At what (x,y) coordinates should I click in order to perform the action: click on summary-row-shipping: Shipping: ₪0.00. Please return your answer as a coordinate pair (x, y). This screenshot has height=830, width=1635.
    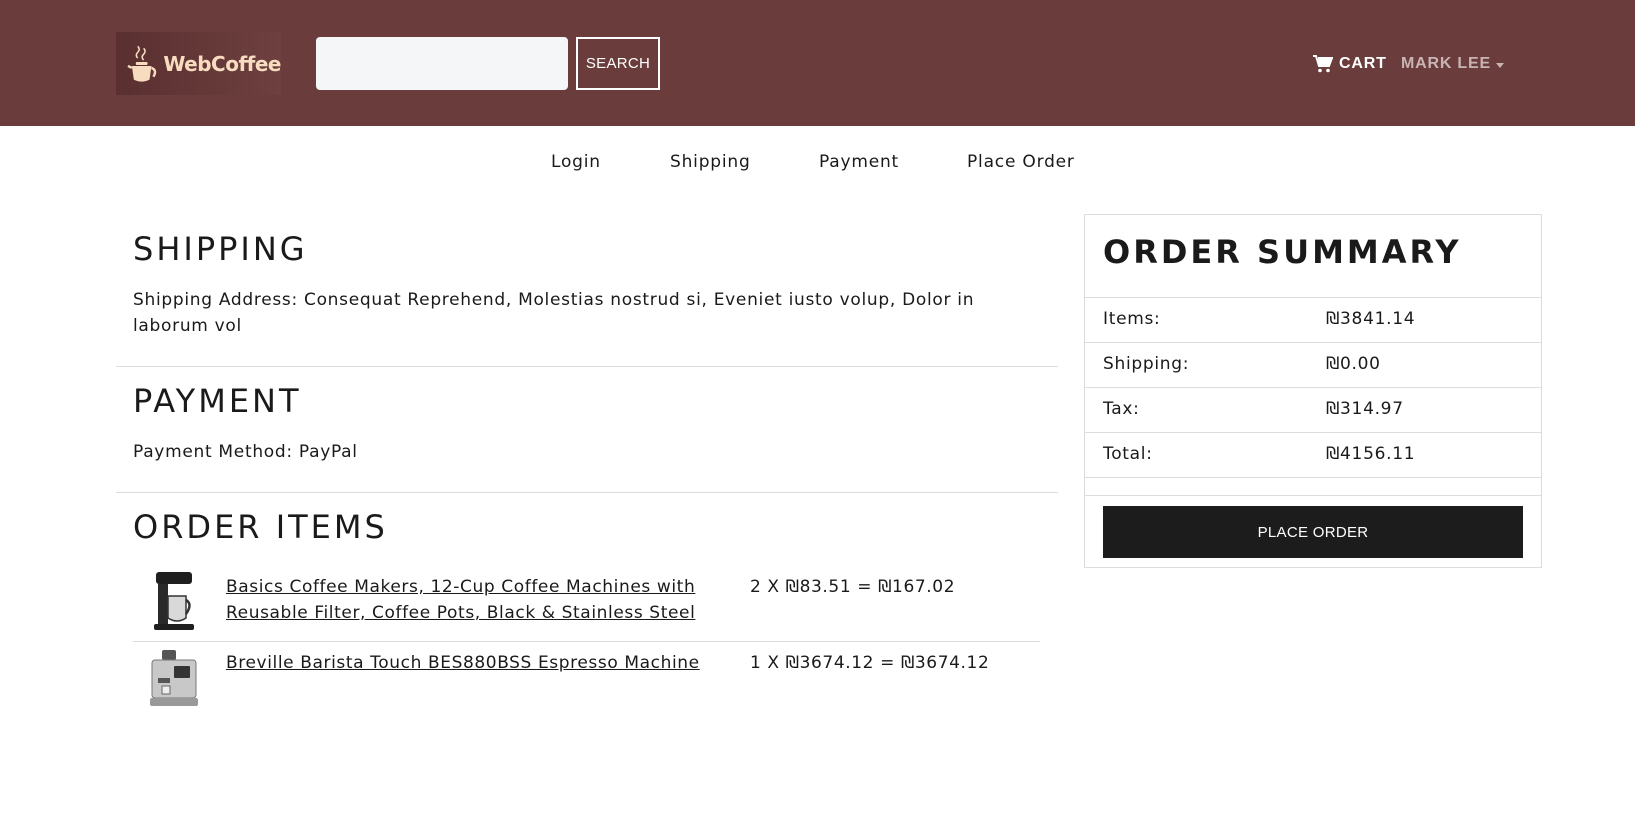
    Looking at the image, I should click on (1313, 364).